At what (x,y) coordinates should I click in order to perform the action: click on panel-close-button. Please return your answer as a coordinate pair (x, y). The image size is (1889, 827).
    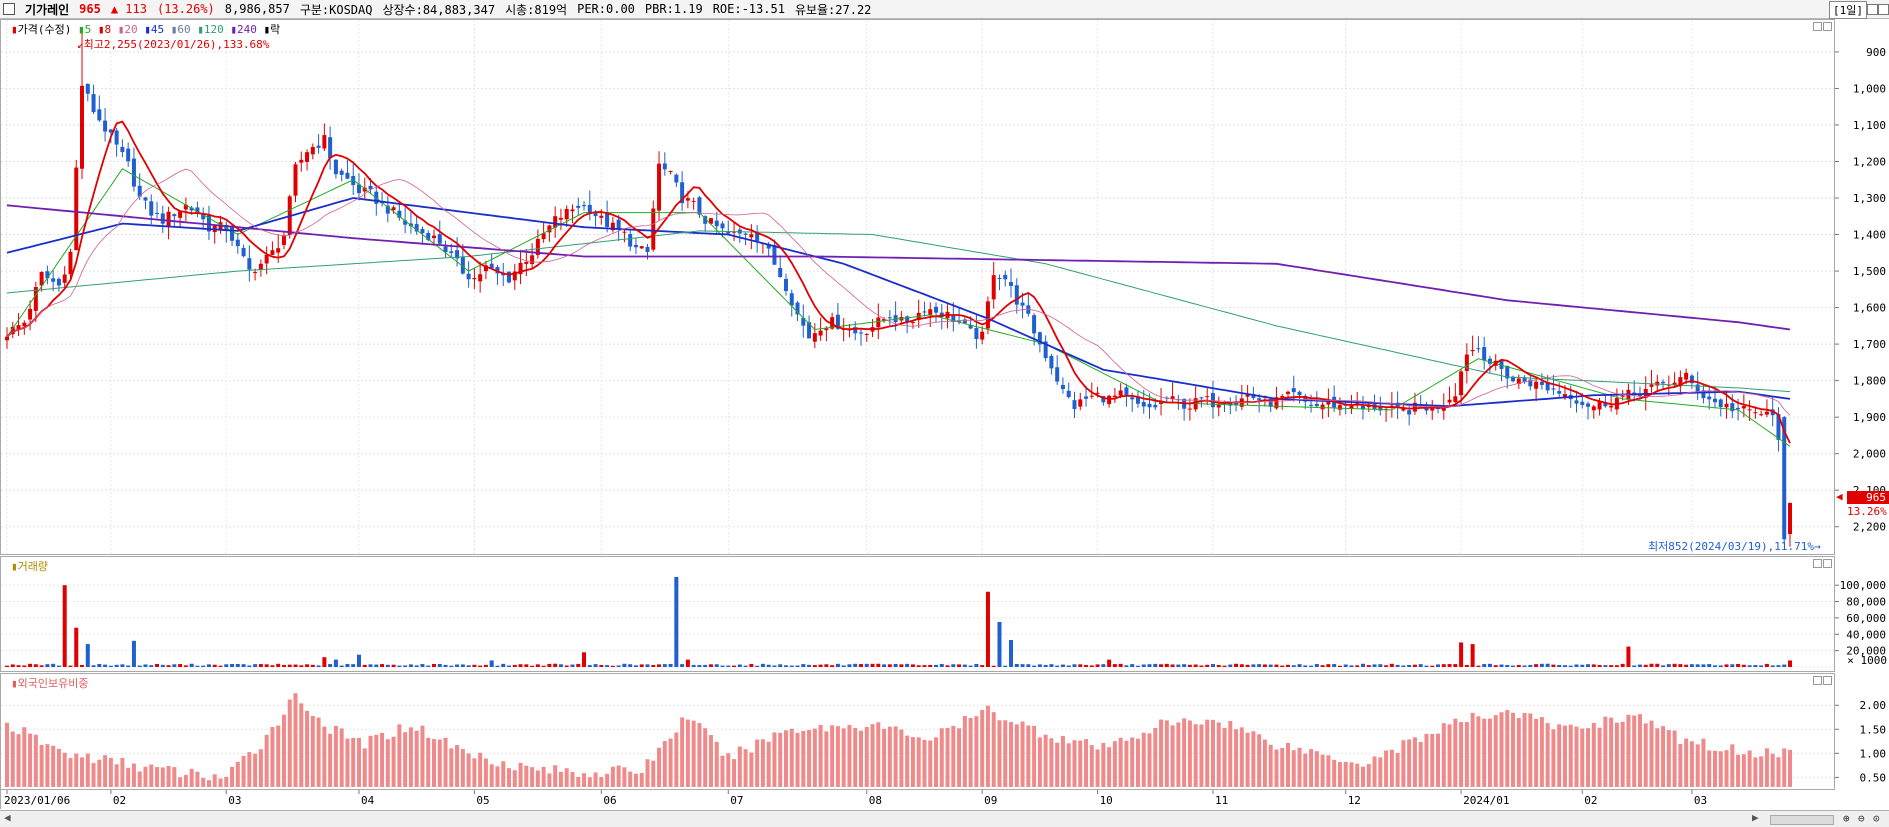
    Looking at the image, I should click on (1827, 26).